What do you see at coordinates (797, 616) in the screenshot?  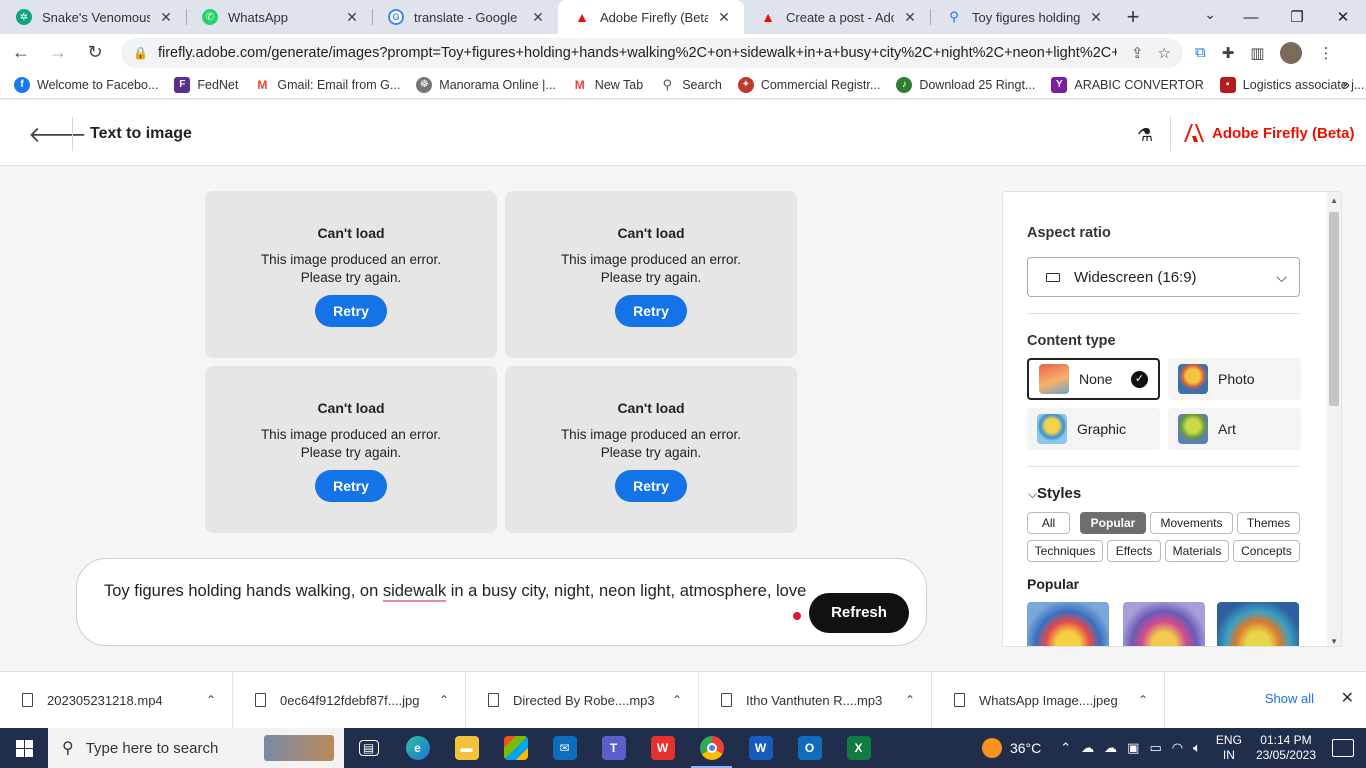 I see `grammarly-dot-icon` at bounding box center [797, 616].